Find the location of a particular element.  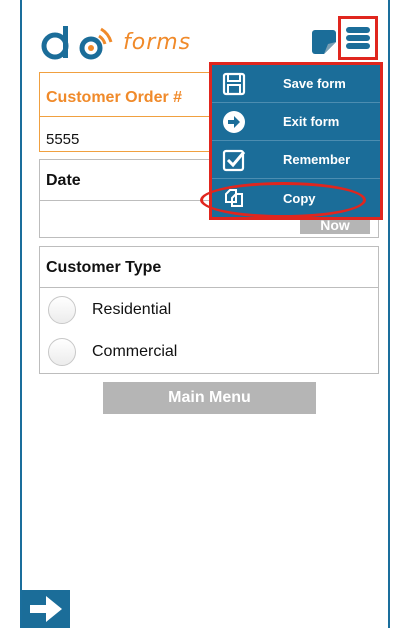

menu-button is located at coordinates (358, 38).